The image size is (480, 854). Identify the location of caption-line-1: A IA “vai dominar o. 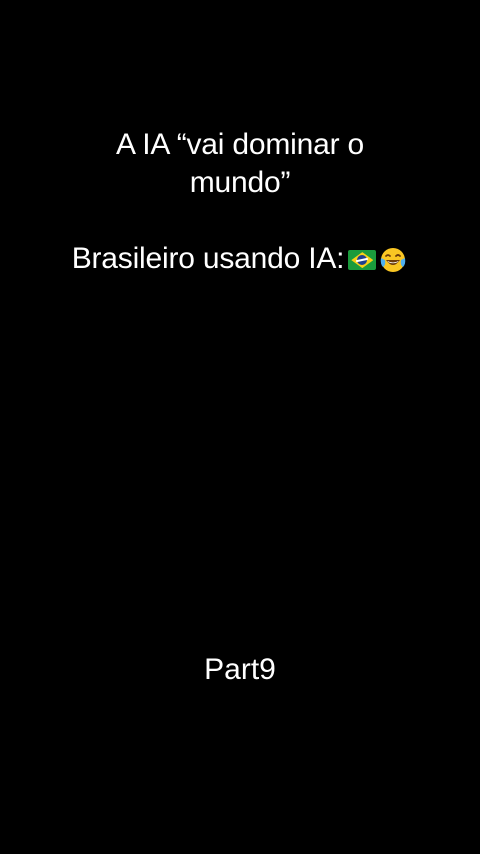
(240, 144).